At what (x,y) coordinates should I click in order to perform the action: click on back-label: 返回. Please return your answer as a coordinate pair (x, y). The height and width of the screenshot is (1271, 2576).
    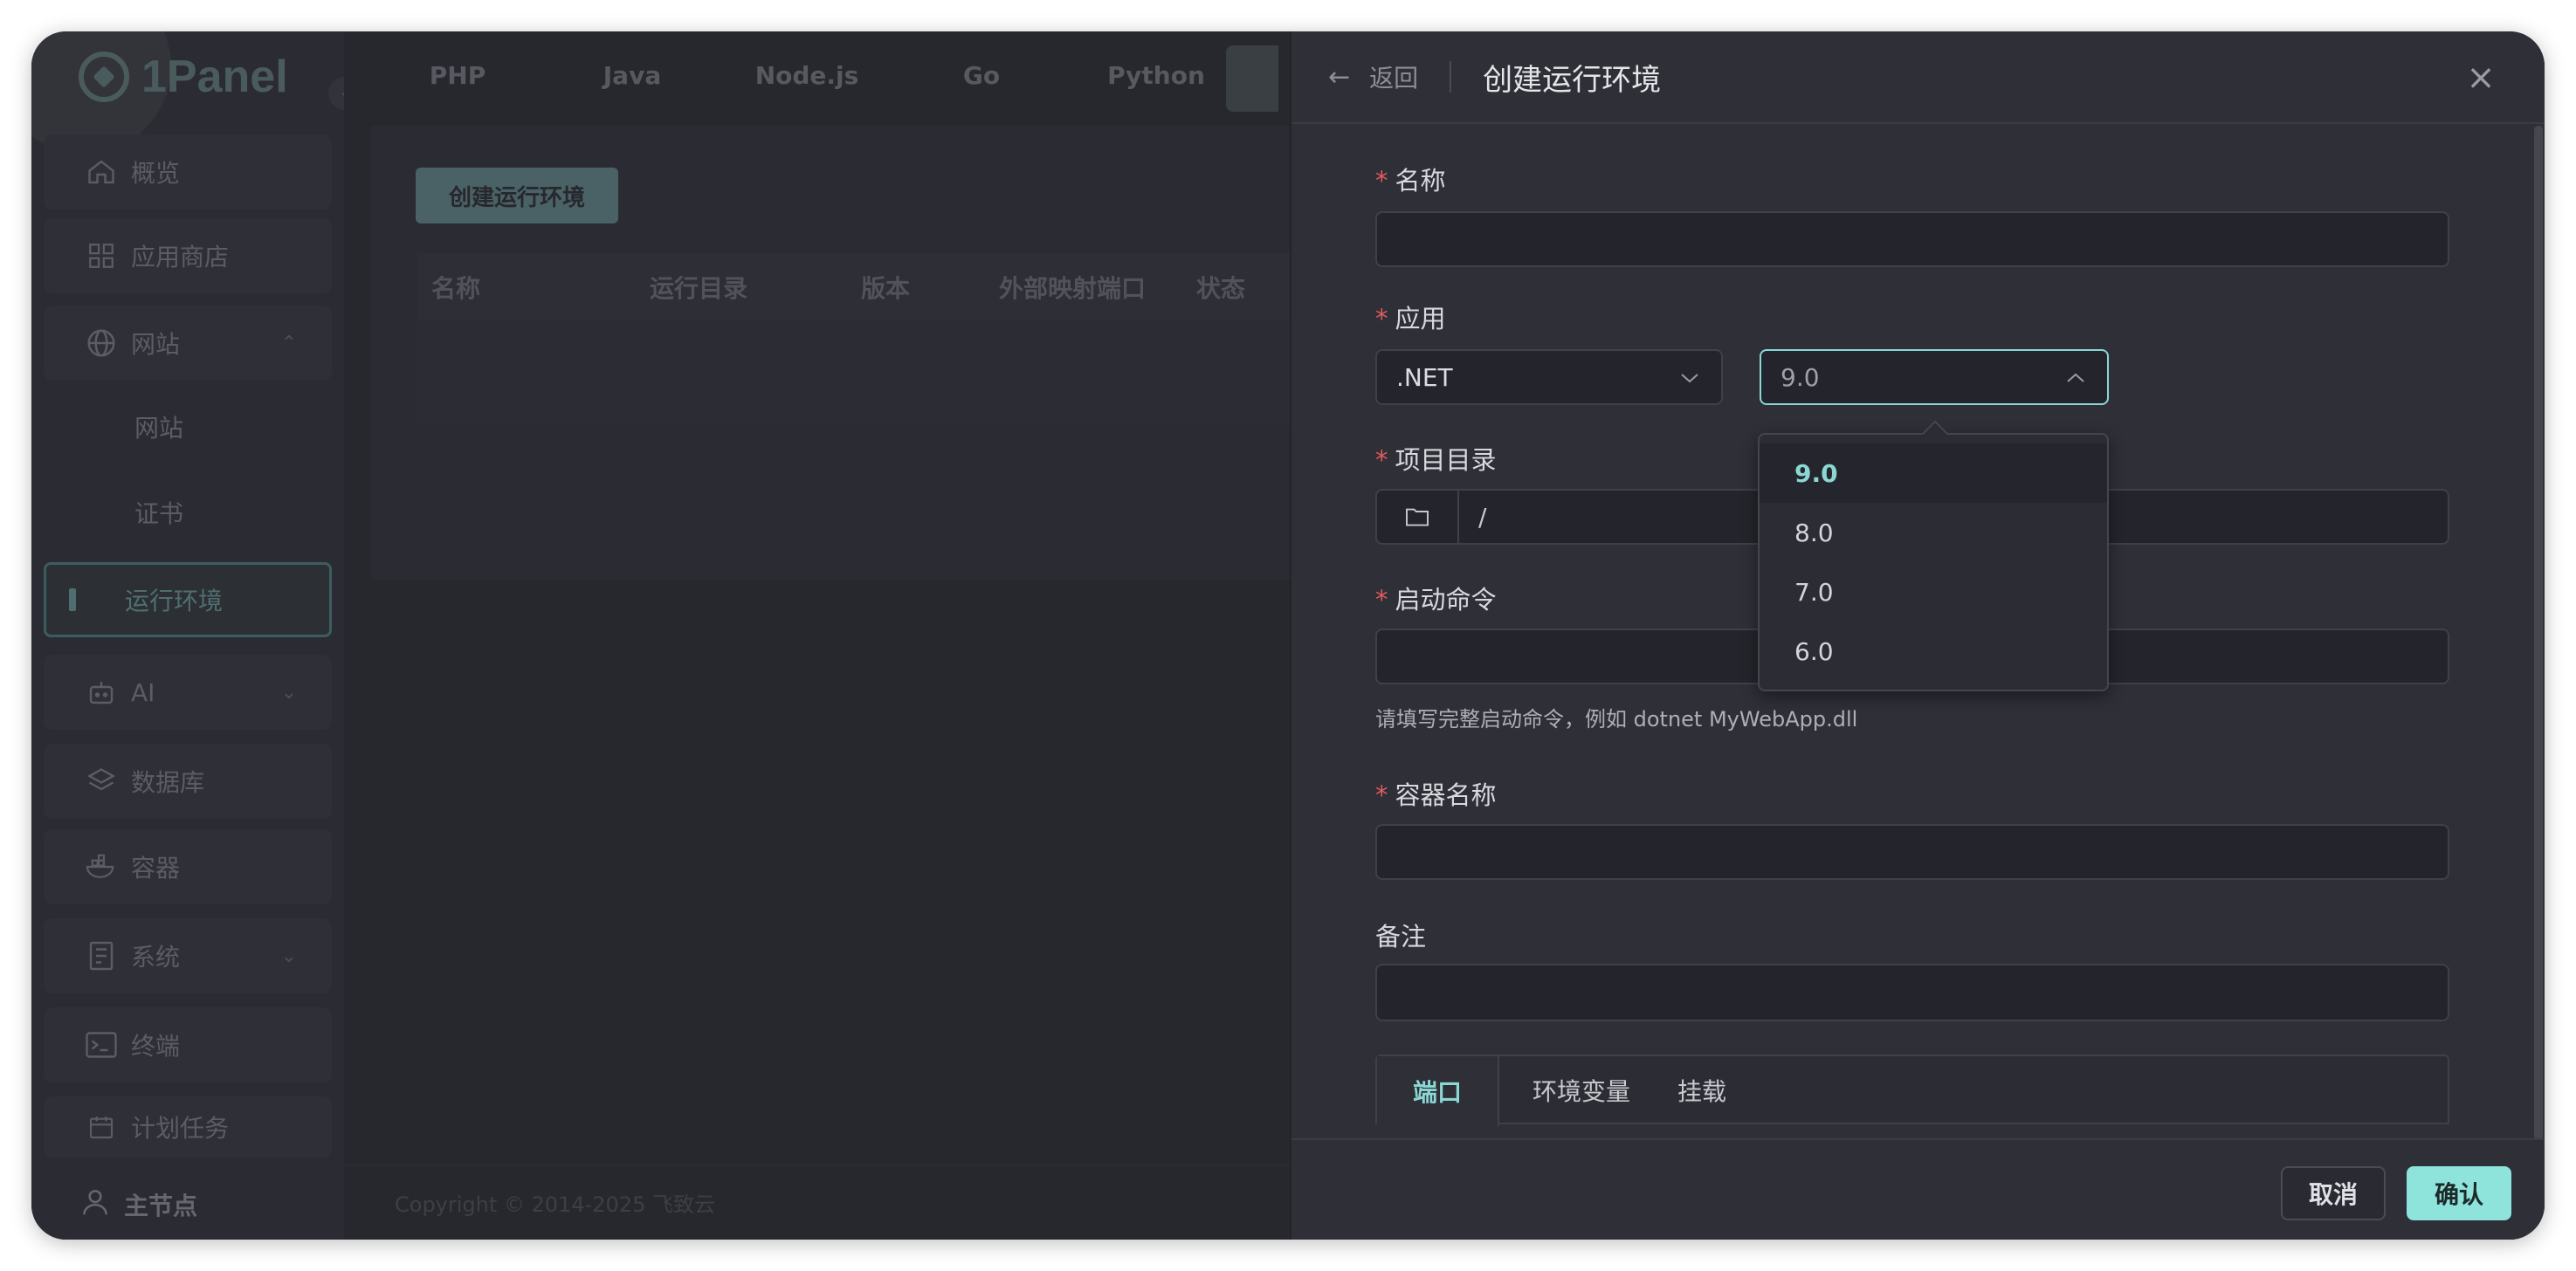
    Looking at the image, I should click on (1394, 78).